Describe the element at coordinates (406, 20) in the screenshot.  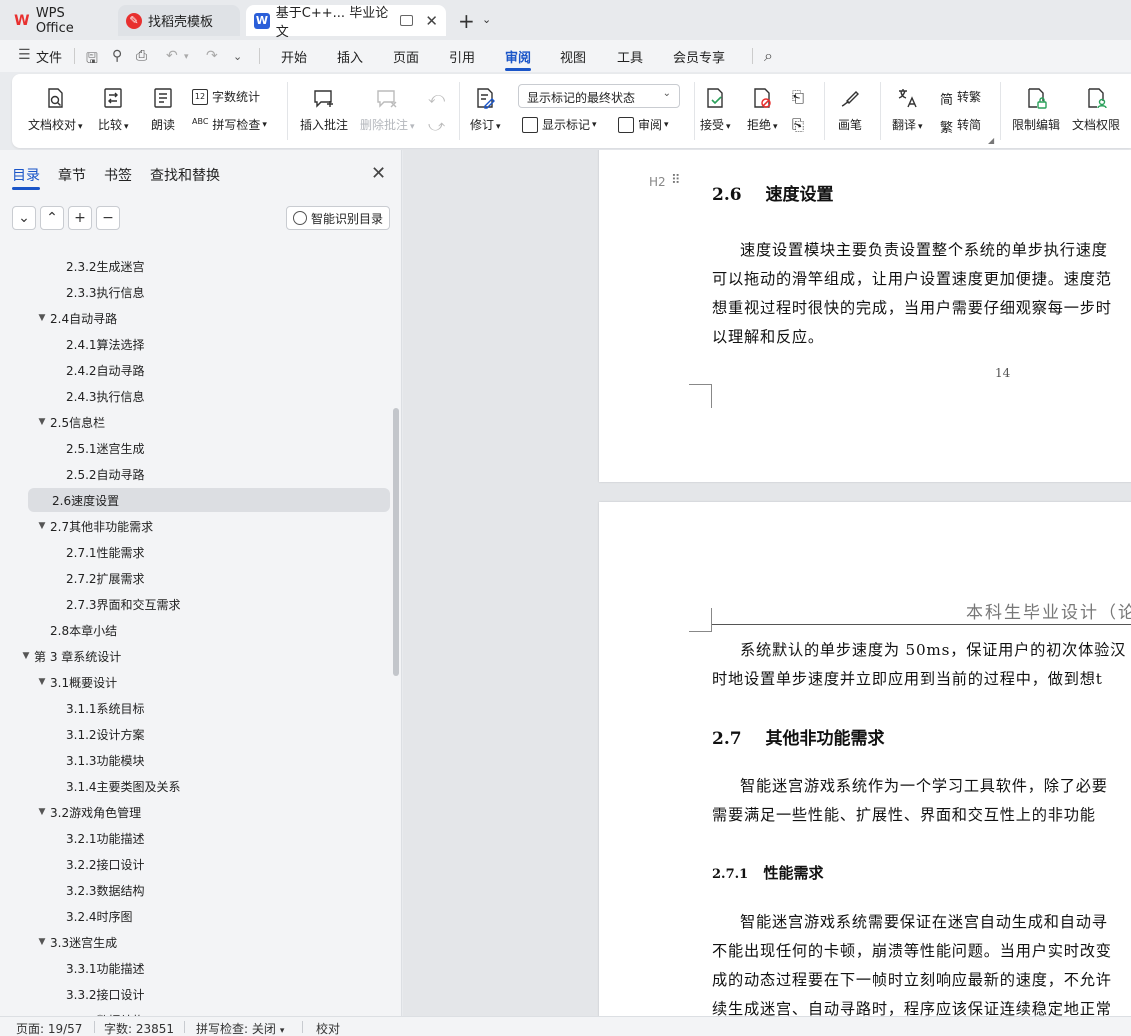
I see `monitor-icon` at that location.